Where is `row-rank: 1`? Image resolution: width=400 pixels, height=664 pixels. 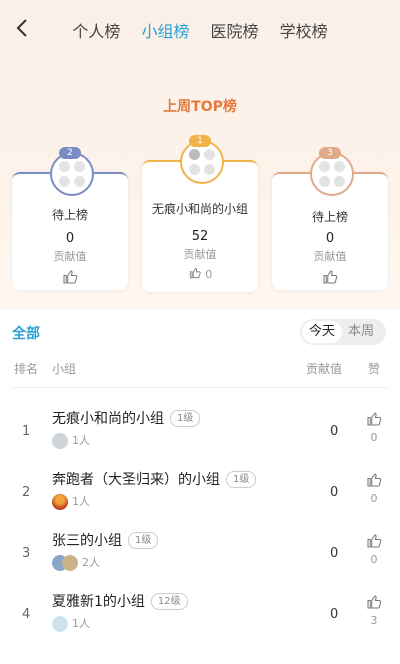
row-rank: 1 is located at coordinates (26, 431).